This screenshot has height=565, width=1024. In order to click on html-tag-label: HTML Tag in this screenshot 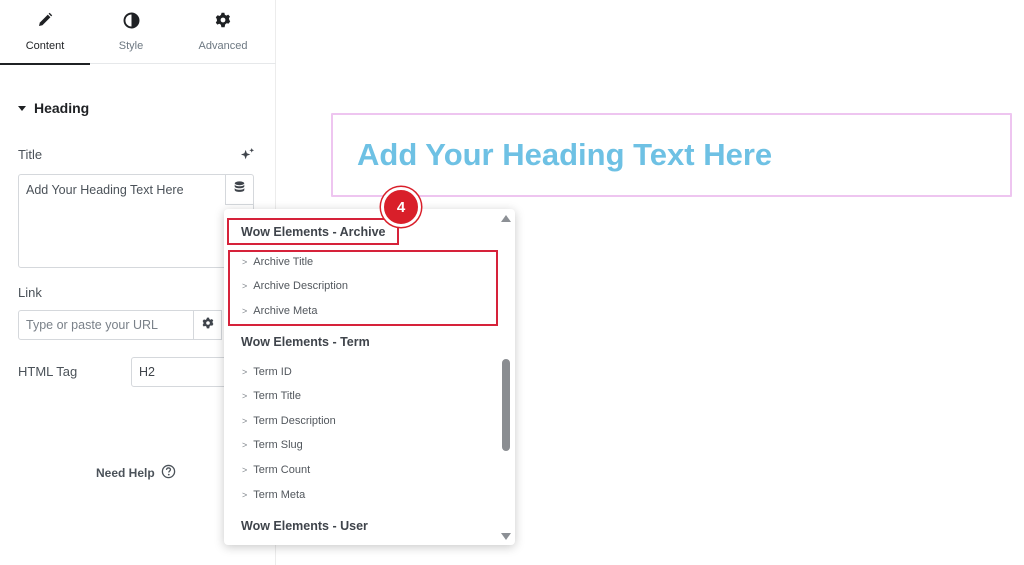, I will do `click(48, 371)`.